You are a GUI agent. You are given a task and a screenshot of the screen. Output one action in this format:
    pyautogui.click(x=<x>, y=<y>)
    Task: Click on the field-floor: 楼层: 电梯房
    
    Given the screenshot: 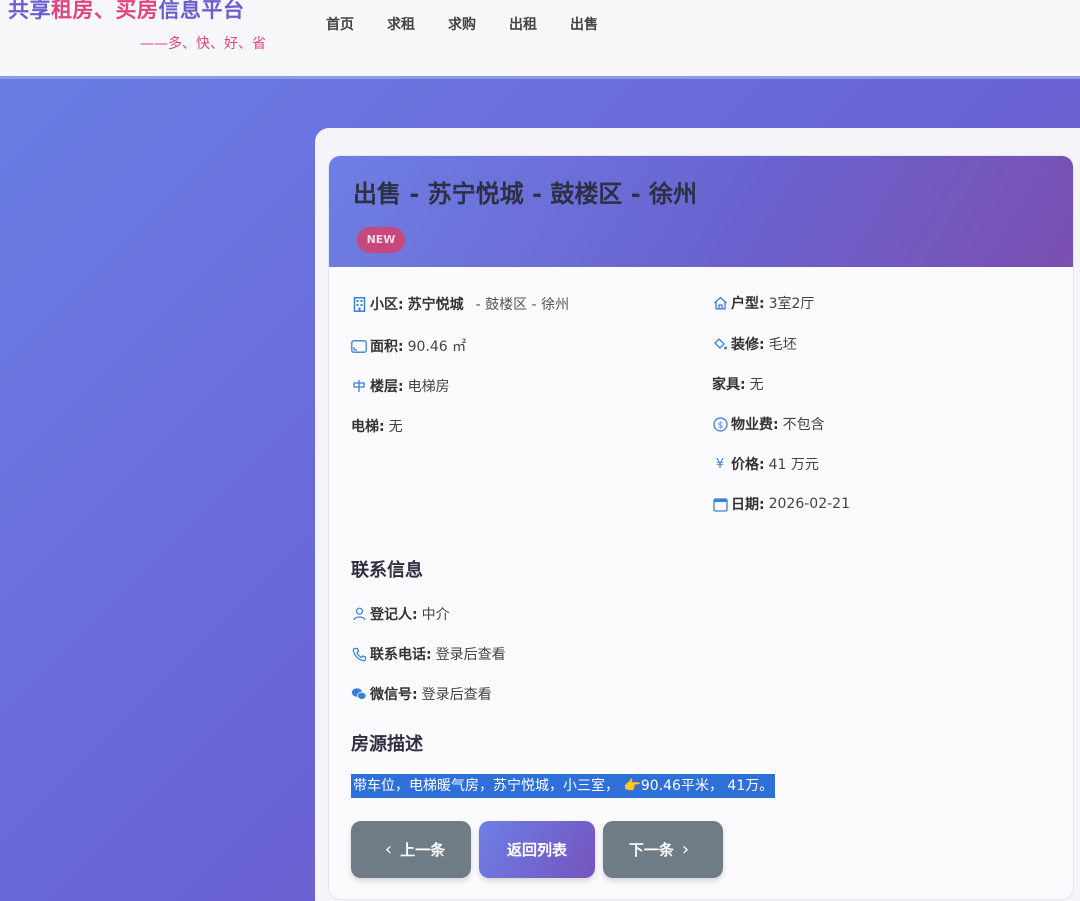 What is the action you would take?
    pyautogui.click(x=400, y=386)
    